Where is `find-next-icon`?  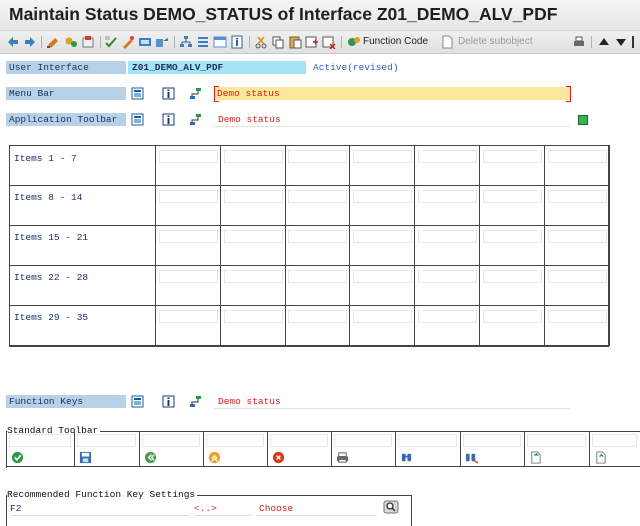 find-next-icon is located at coordinates (471, 457).